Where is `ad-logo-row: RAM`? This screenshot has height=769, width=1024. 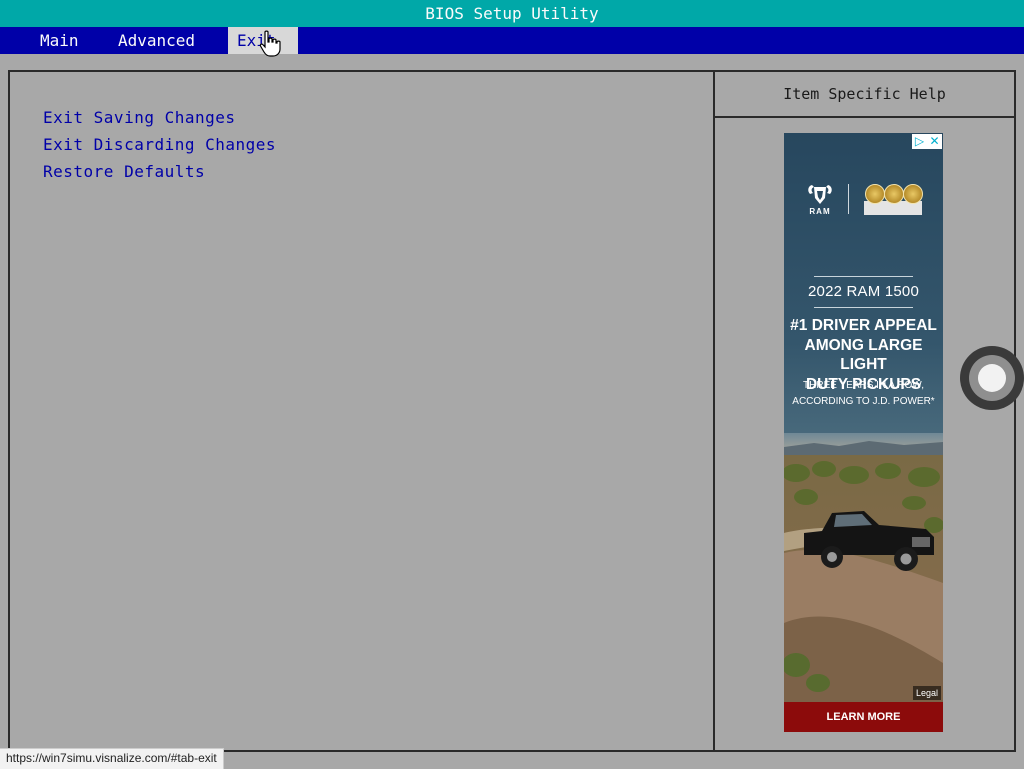 ad-logo-row: RAM is located at coordinates (863, 200).